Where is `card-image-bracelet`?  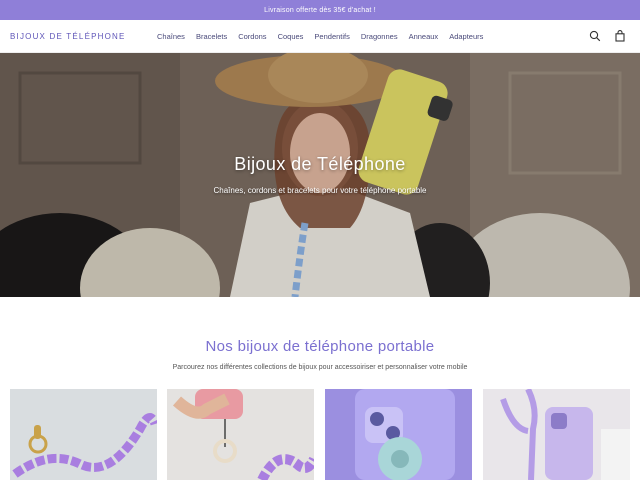
card-image-bracelet is located at coordinates (240, 434).